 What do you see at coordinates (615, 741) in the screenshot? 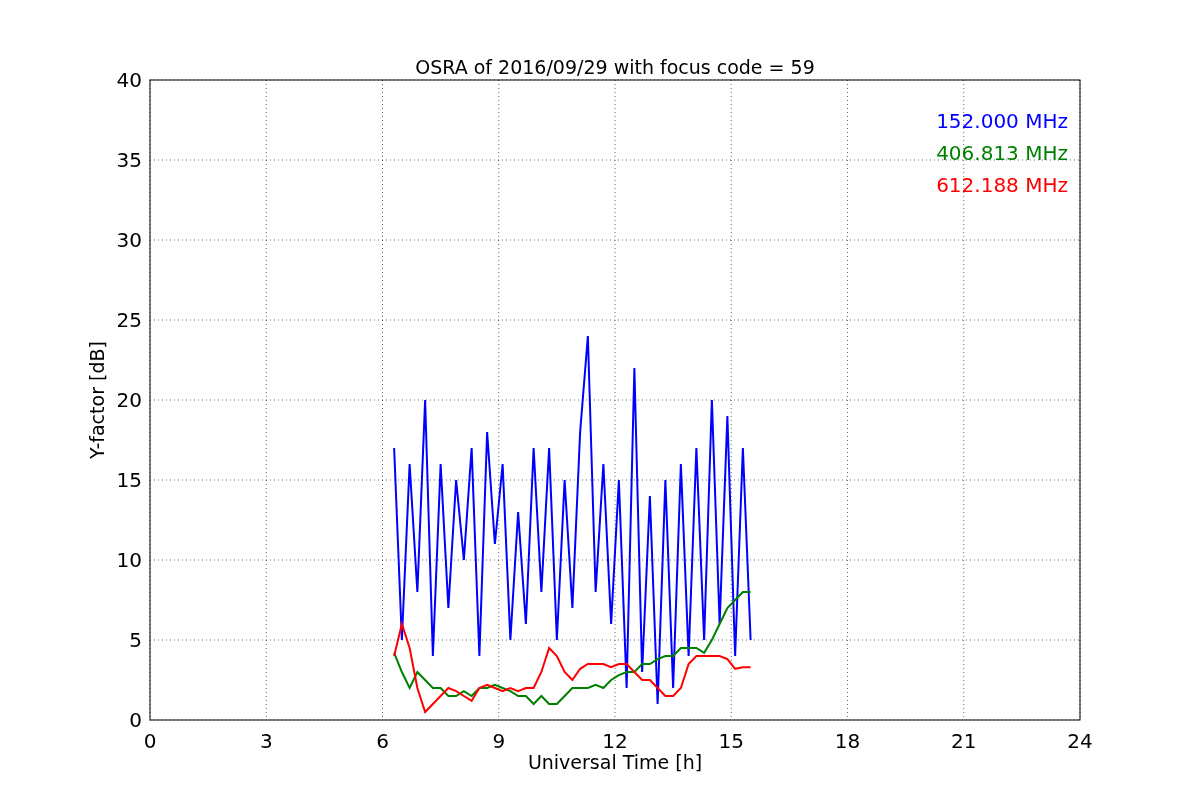
I see `tick-label: 12` at bounding box center [615, 741].